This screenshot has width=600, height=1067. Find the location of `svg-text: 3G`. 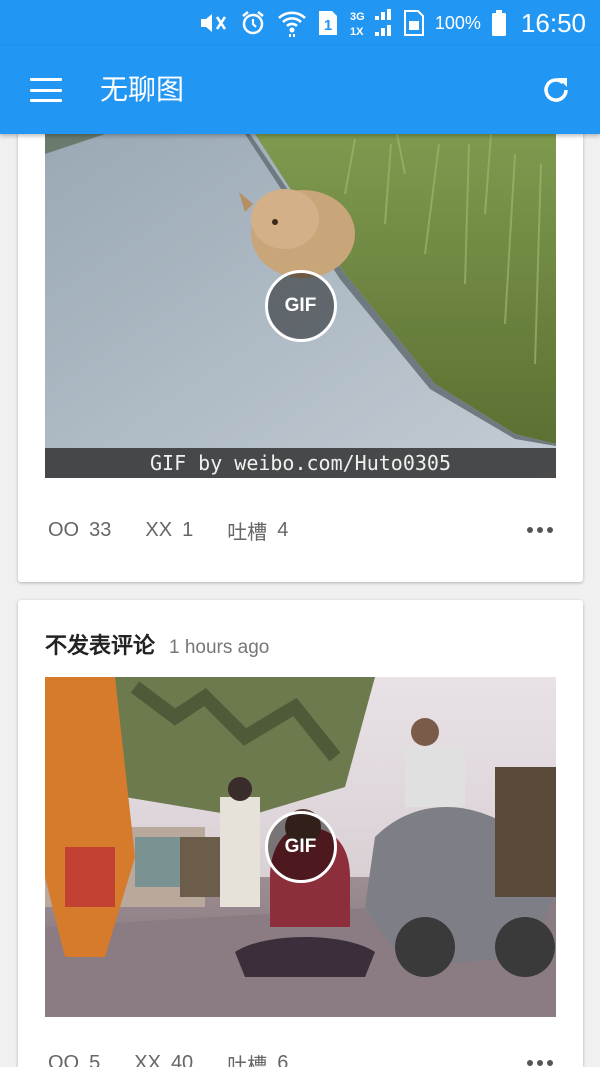

svg-text: 3G is located at coordinates (357, 17).